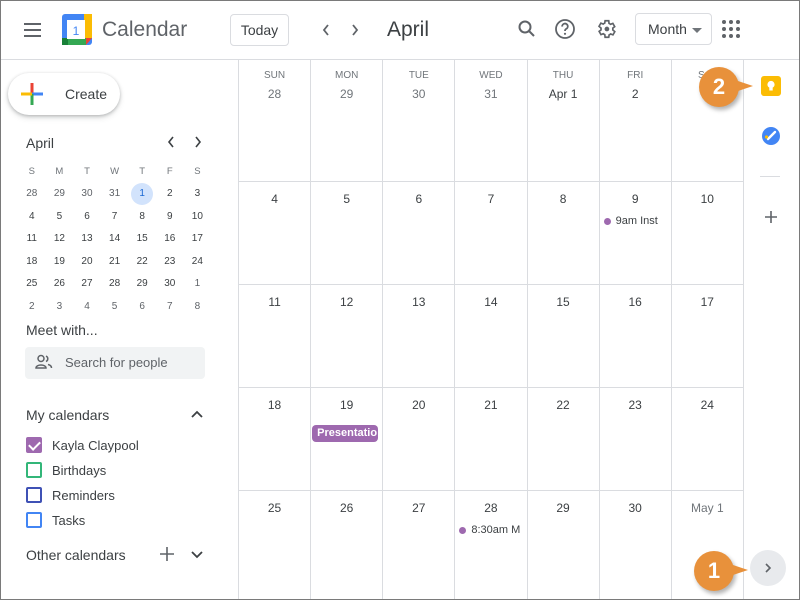 This screenshot has width=800, height=600. I want to click on mini-calendar-day: 1, so click(198, 284).